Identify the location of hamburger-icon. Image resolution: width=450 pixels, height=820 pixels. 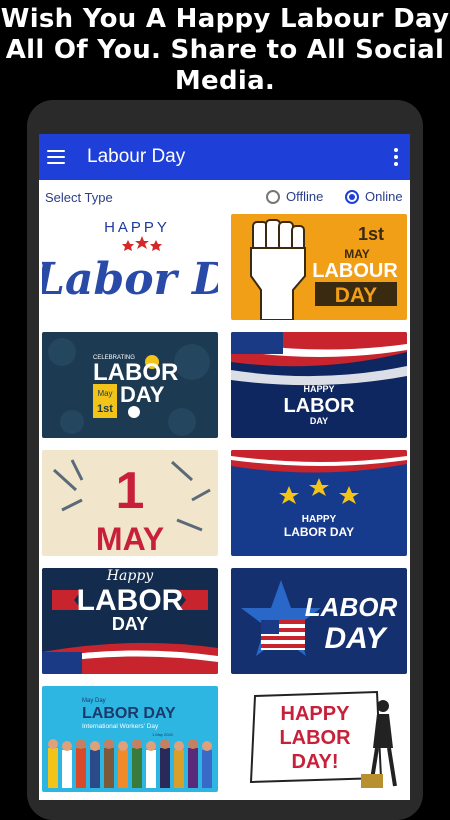
(56, 157).